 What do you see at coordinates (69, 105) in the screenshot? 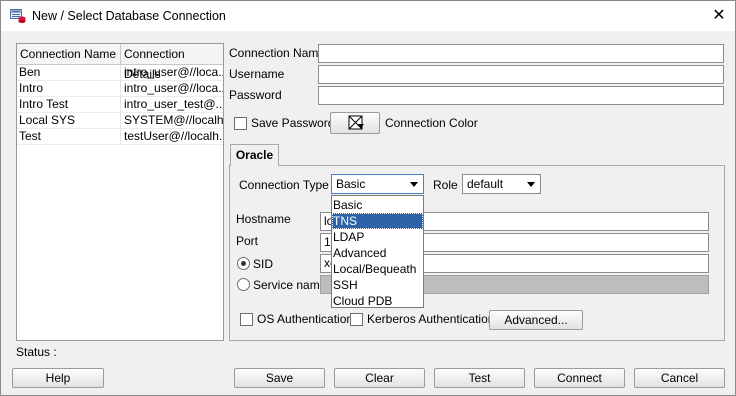
I see `connection-name-cell: Intro Test` at bounding box center [69, 105].